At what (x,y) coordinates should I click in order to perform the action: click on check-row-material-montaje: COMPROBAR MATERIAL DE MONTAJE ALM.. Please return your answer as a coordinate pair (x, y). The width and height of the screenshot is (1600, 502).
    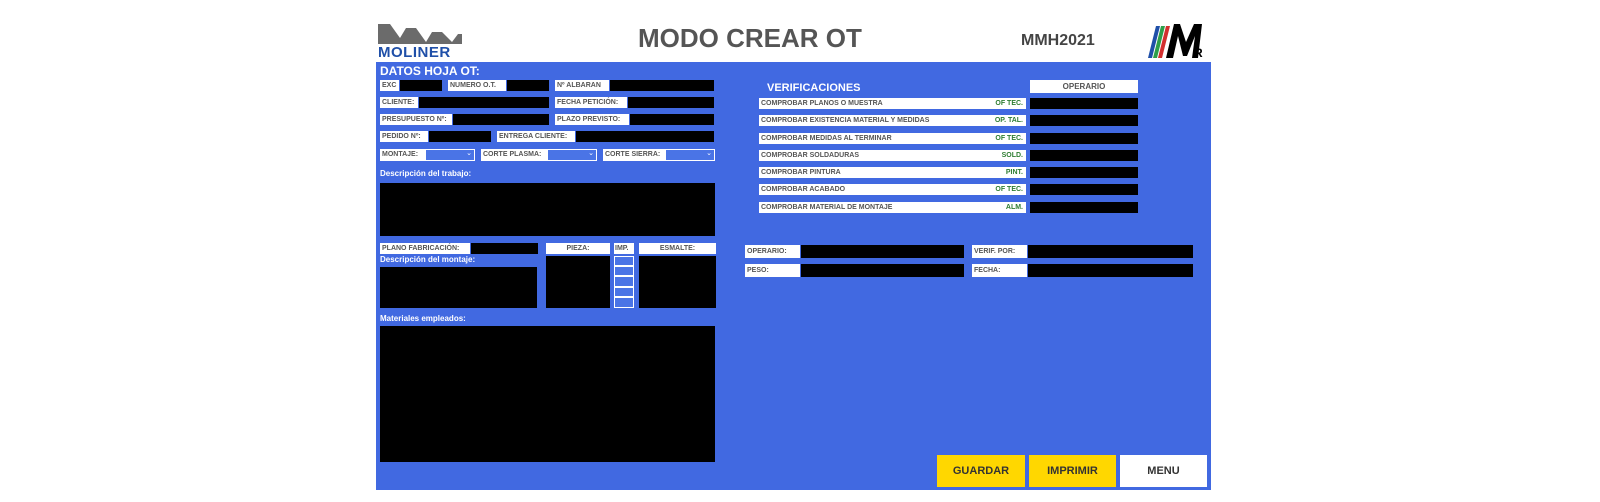
    Looking at the image, I should click on (892, 207).